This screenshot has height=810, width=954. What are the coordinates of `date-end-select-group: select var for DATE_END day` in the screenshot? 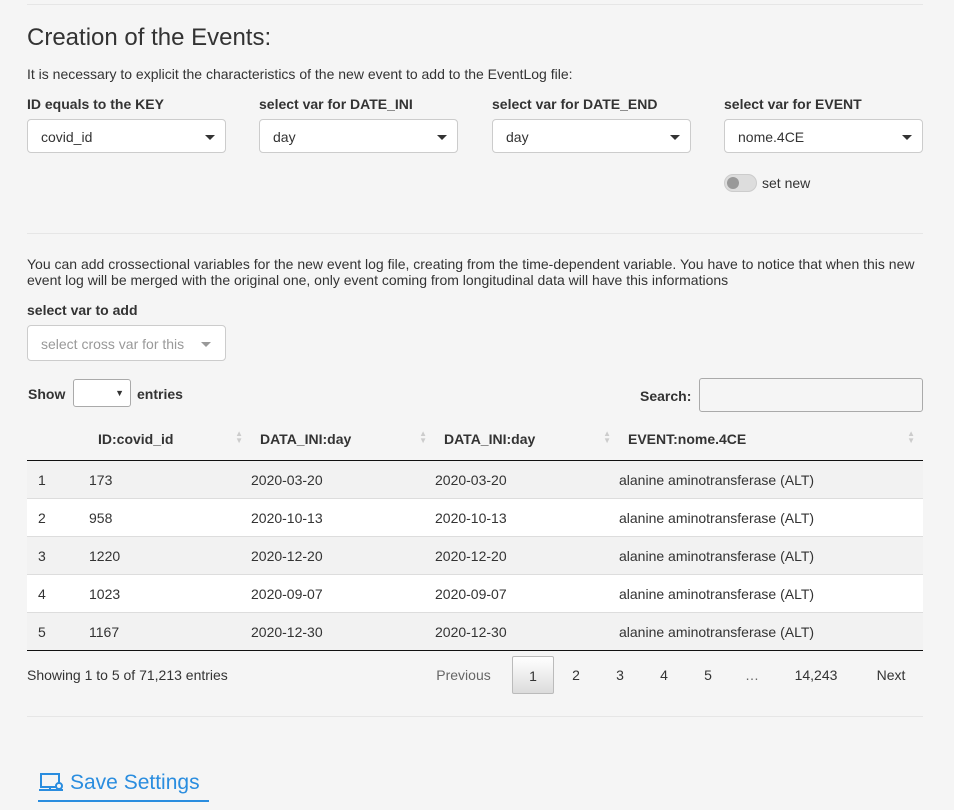 It's located at (591, 124).